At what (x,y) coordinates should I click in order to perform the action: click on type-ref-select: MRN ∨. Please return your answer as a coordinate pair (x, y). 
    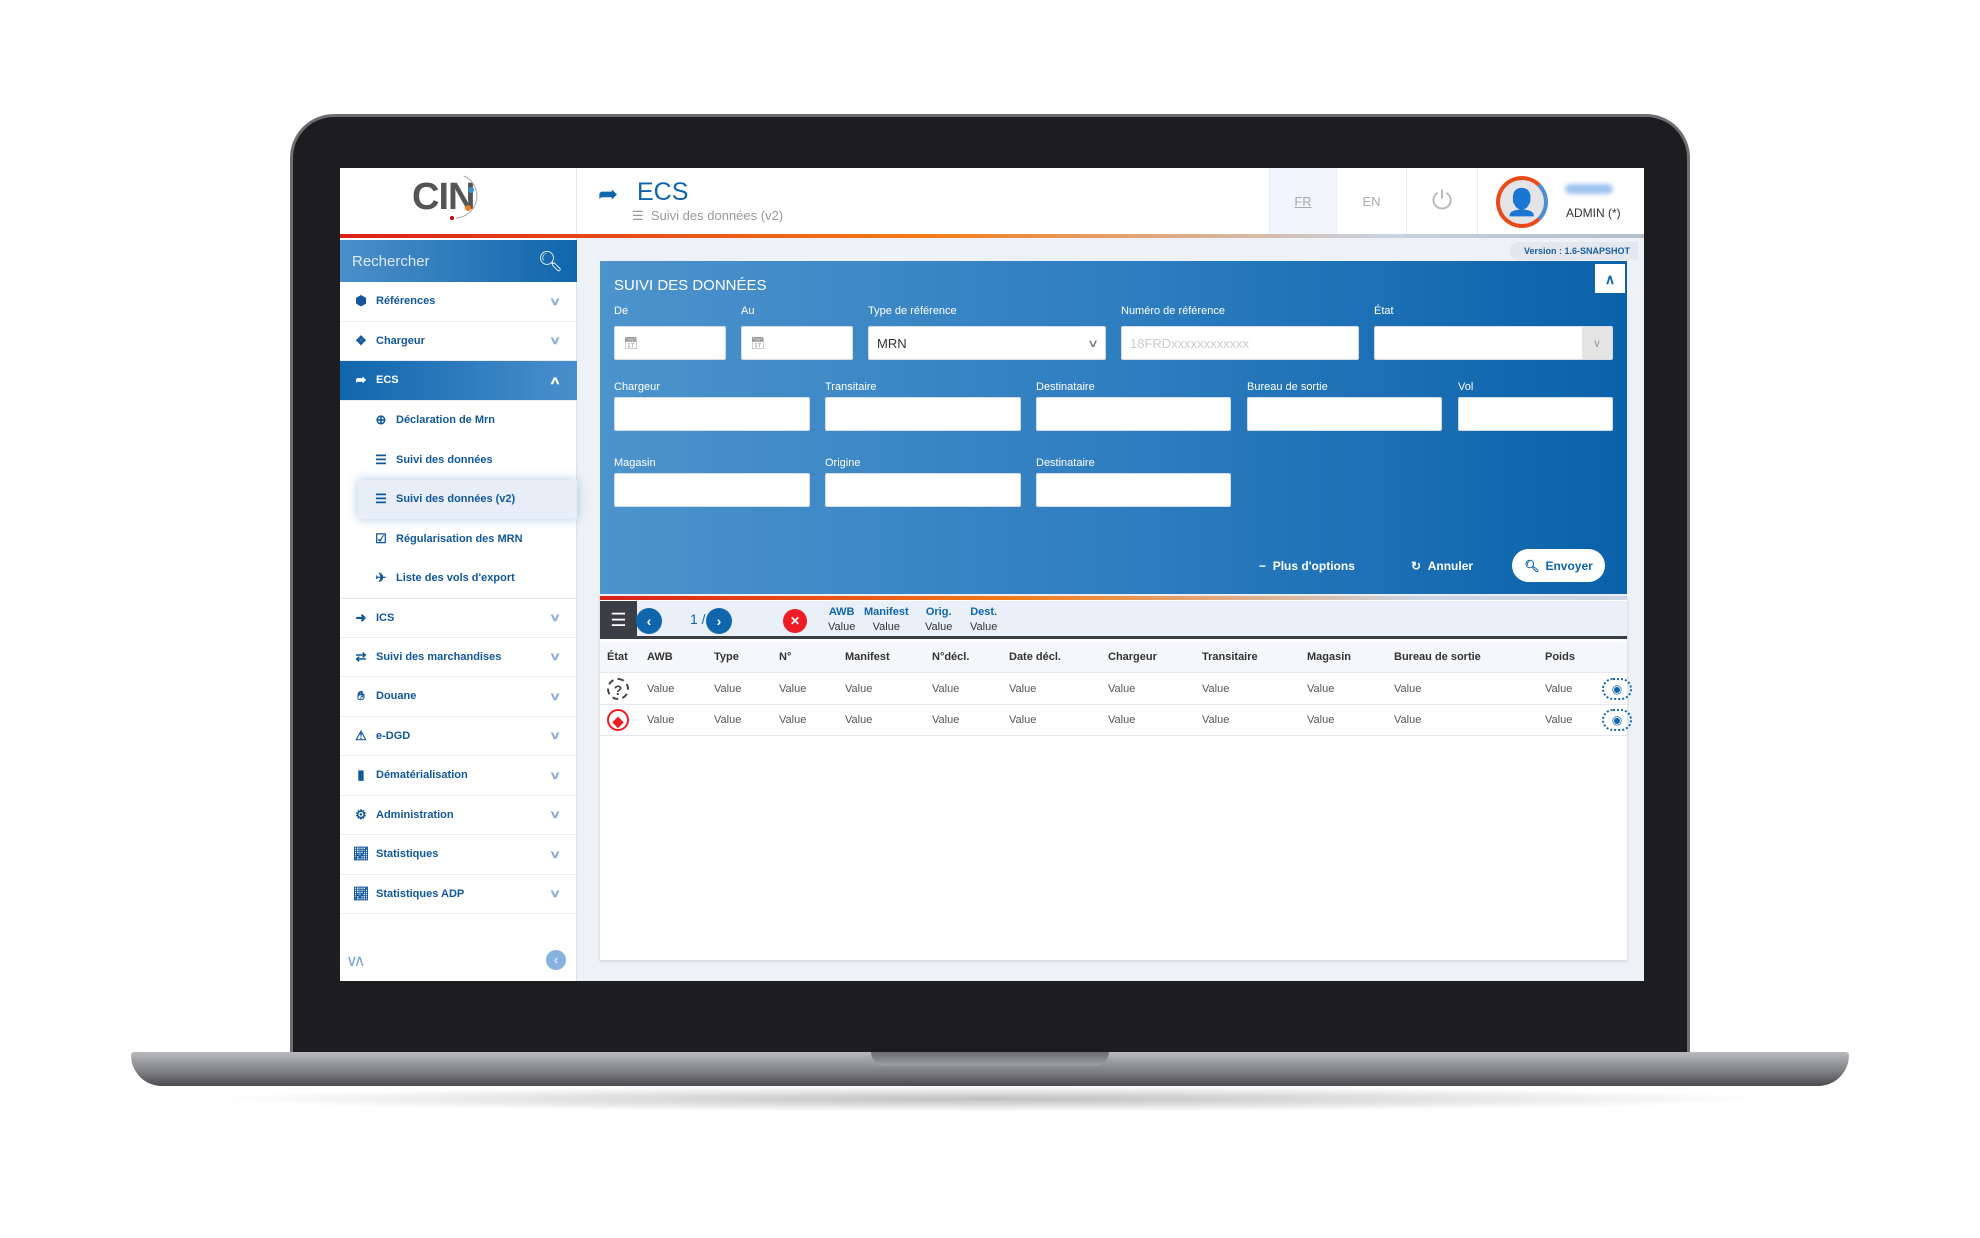
    Looking at the image, I should click on (987, 343).